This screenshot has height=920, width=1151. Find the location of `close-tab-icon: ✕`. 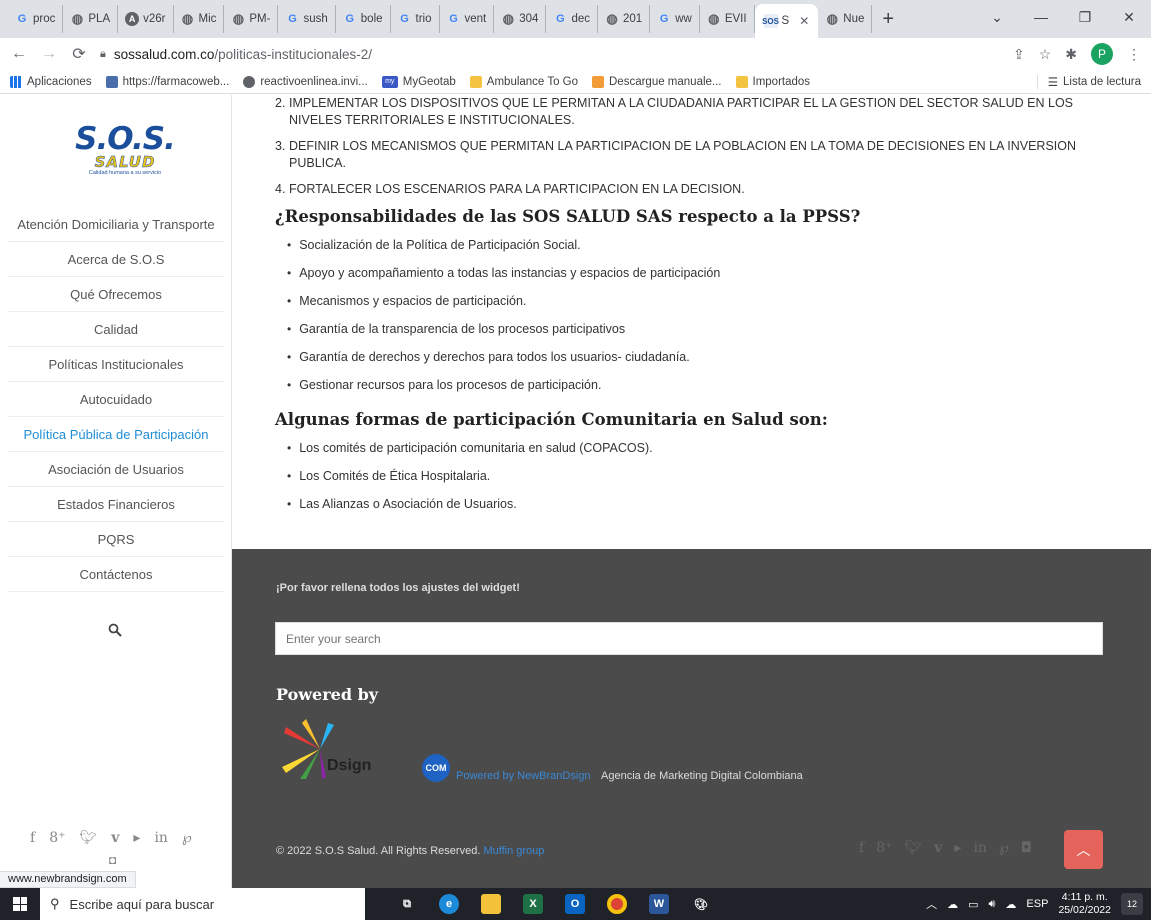

close-tab-icon: ✕ is located at coordinates (804, 21).